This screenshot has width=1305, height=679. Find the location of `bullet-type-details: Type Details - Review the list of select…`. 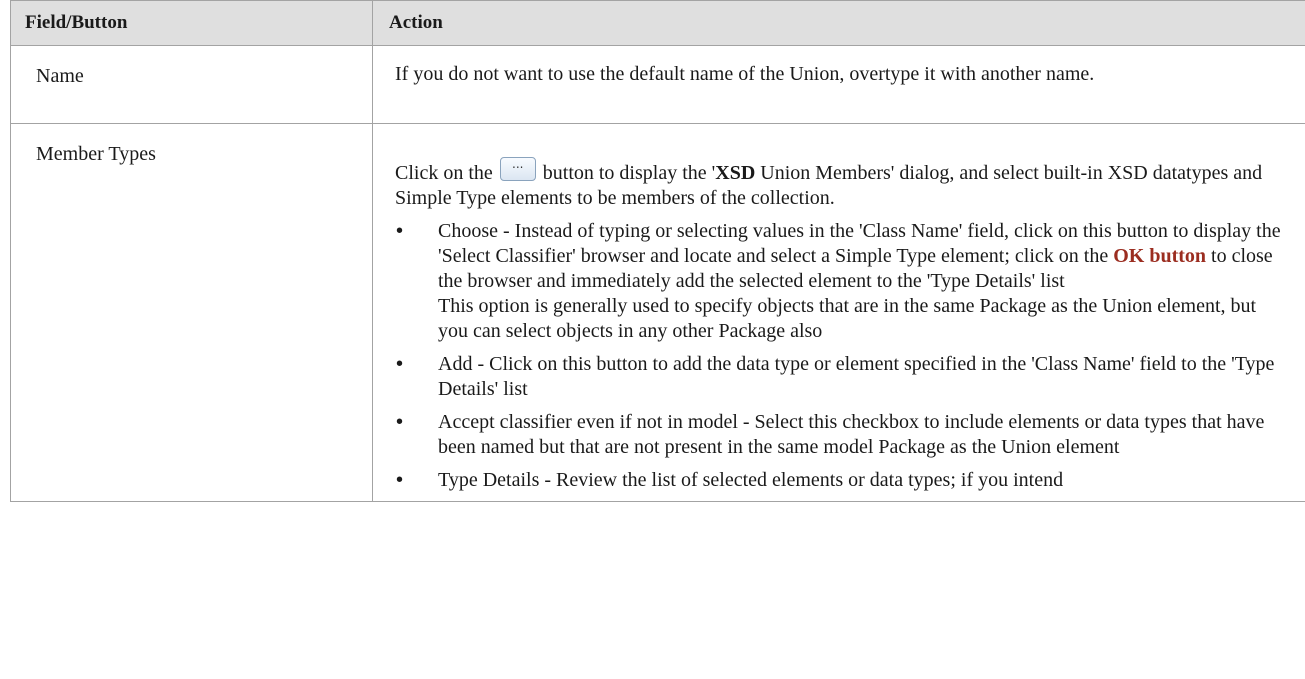

bullet-type-details: Type Details - Review the list of select… is located at coordinates (843, 480).